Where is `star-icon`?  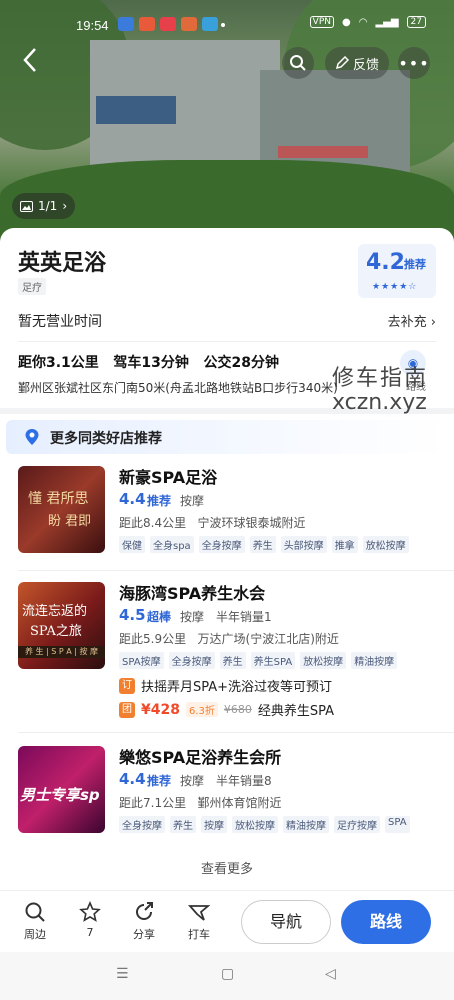
star-icon is located at coordinates (90, 911).